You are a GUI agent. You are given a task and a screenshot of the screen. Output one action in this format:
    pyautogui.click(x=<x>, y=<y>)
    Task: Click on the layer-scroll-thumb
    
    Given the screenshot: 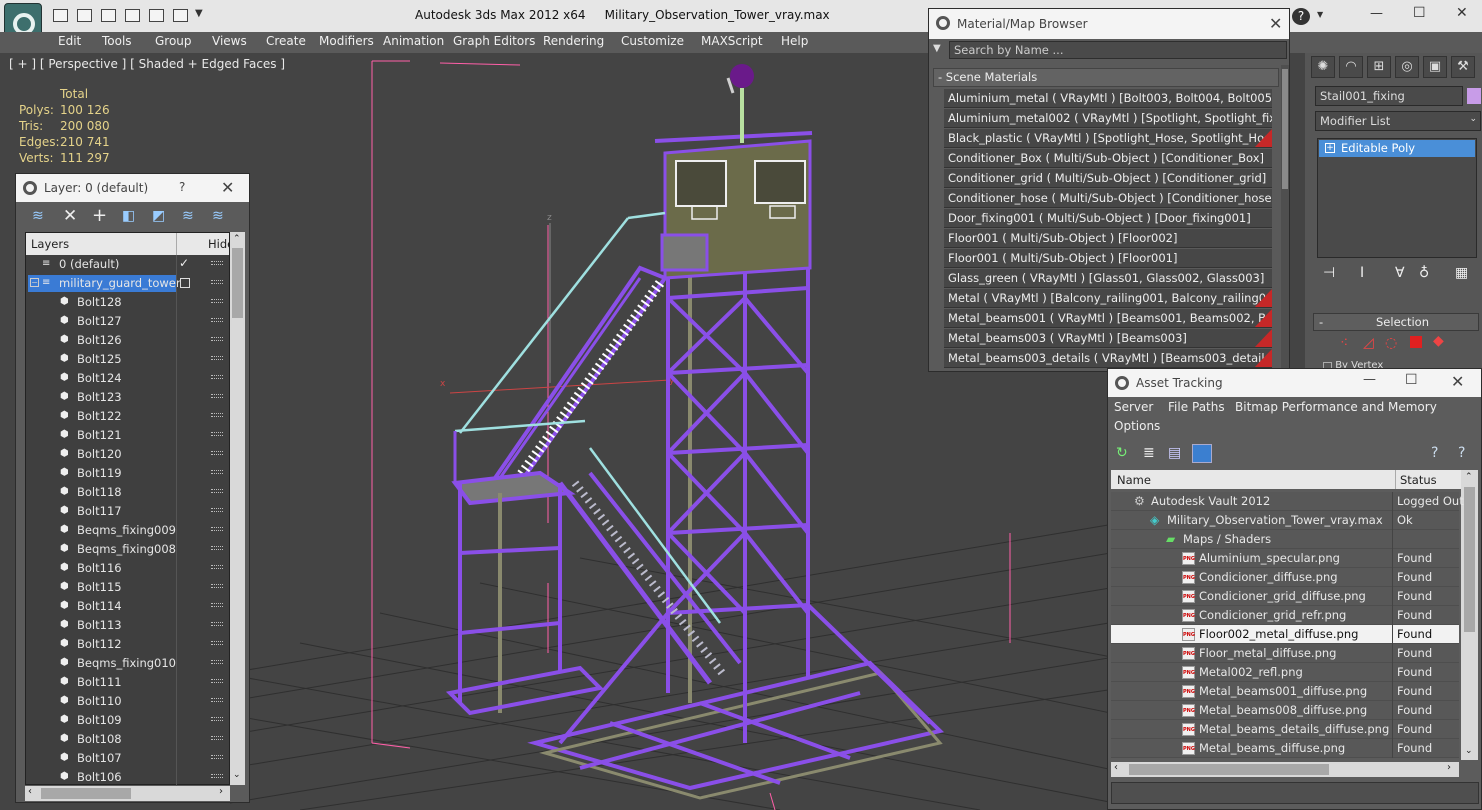 What is the action you would take?
    pyautogui.click(x=237, y=283)
    